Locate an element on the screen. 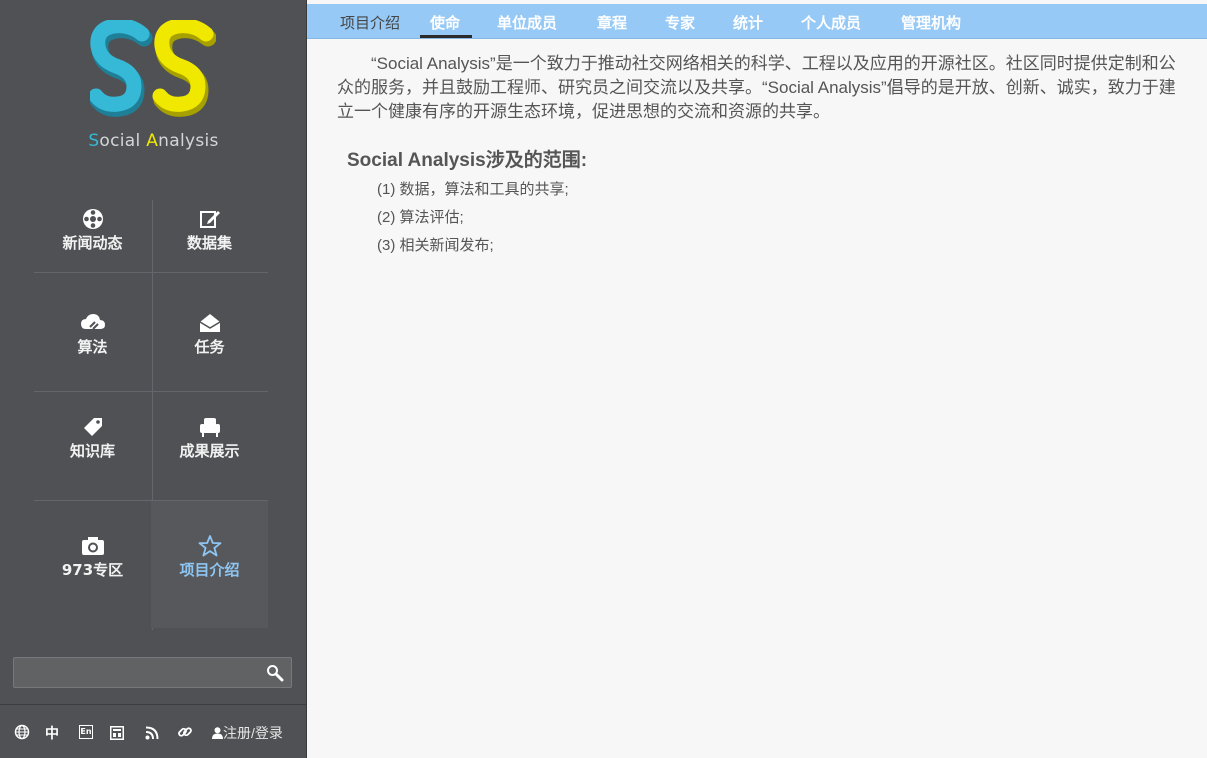 Image resolution: width=1207 pixels, height=758 pixels. login-register-link: 注册/登录 is located at coordinates (247, 733).